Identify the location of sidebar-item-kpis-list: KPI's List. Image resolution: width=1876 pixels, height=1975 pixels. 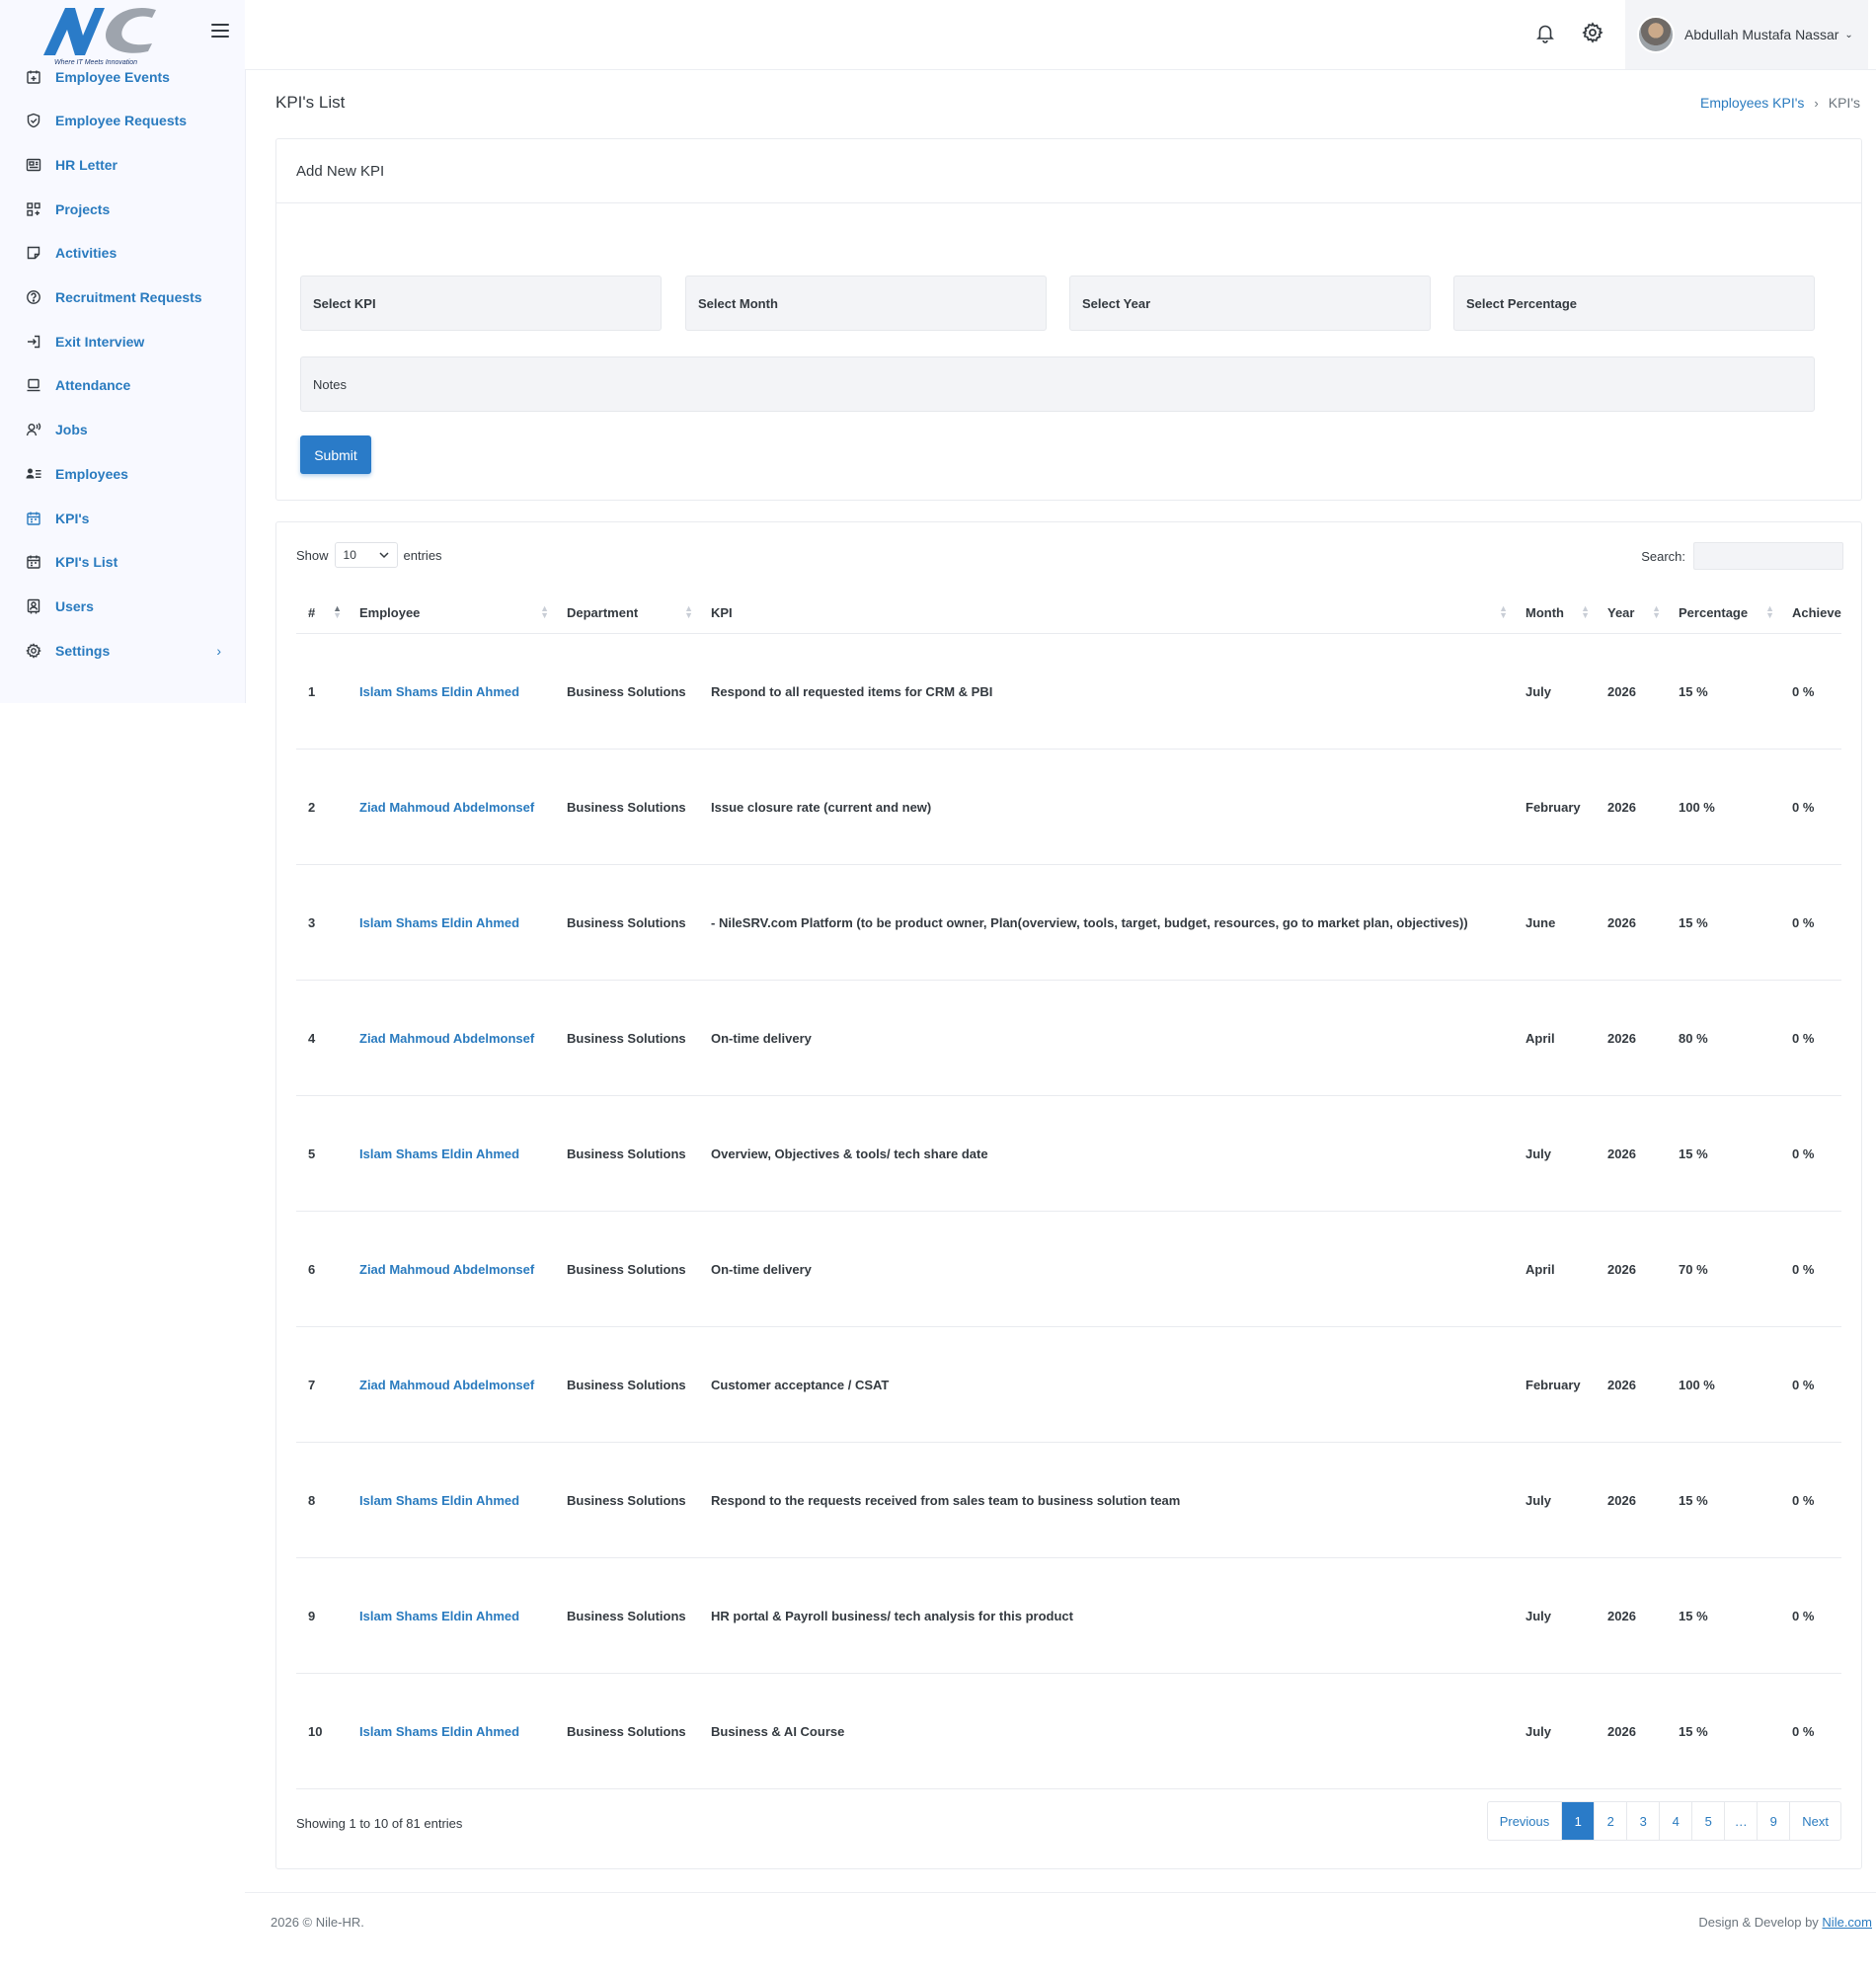
(123, 562).